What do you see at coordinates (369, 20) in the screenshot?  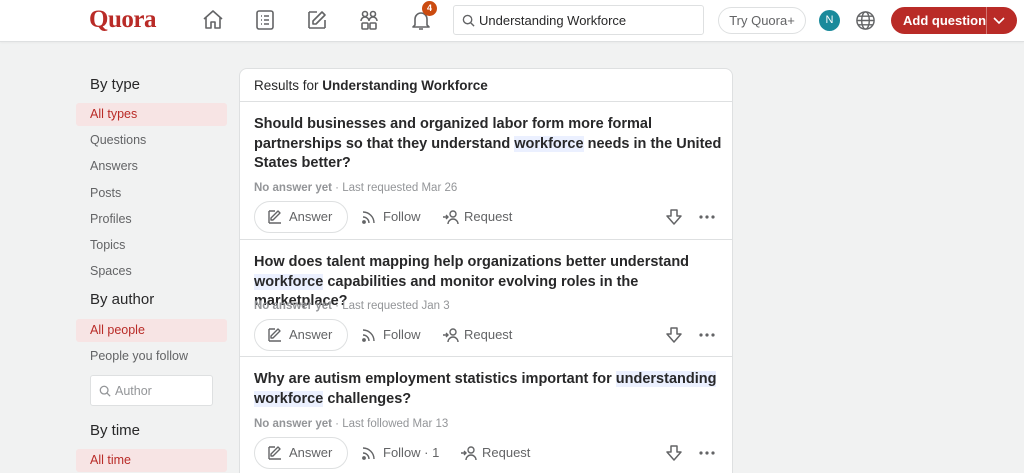 I see `spaces-icon` at bounding box center [369, 20].